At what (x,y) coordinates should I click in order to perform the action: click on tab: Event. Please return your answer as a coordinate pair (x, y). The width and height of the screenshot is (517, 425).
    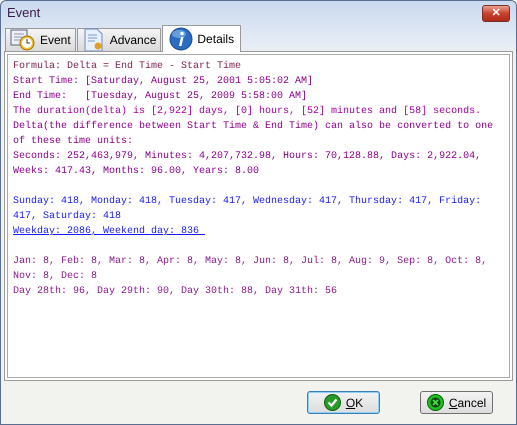
    Looking at the image, I should click on (40, 39).